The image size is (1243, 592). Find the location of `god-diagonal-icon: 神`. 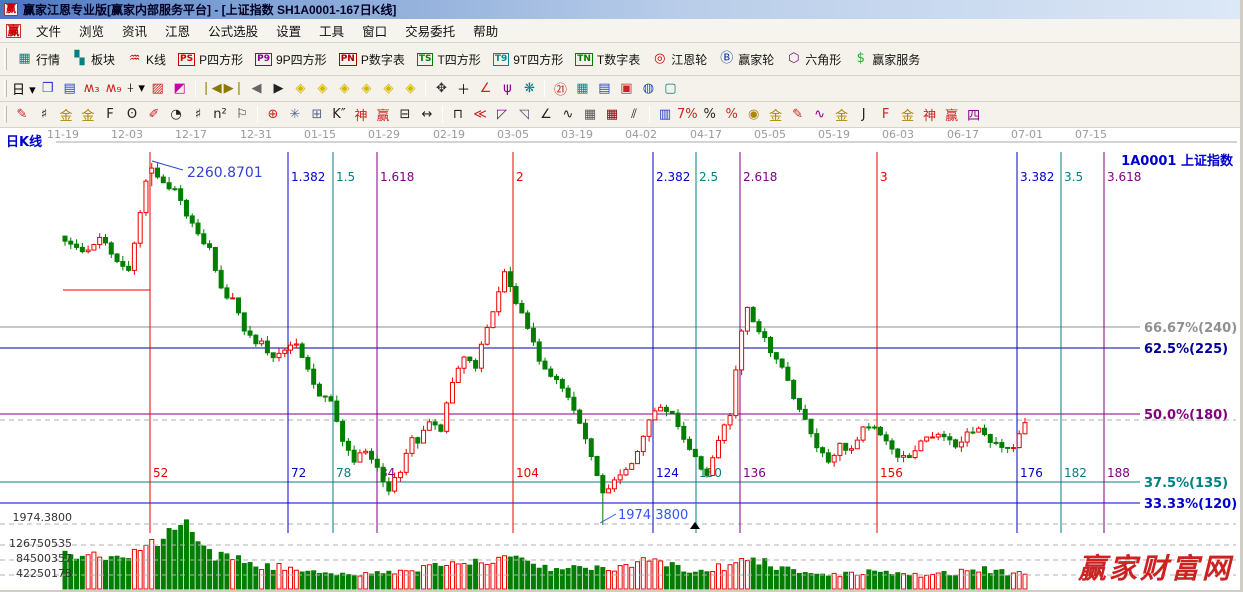

god-diagonal-icon: 神 is located at coordinates (930, 115).